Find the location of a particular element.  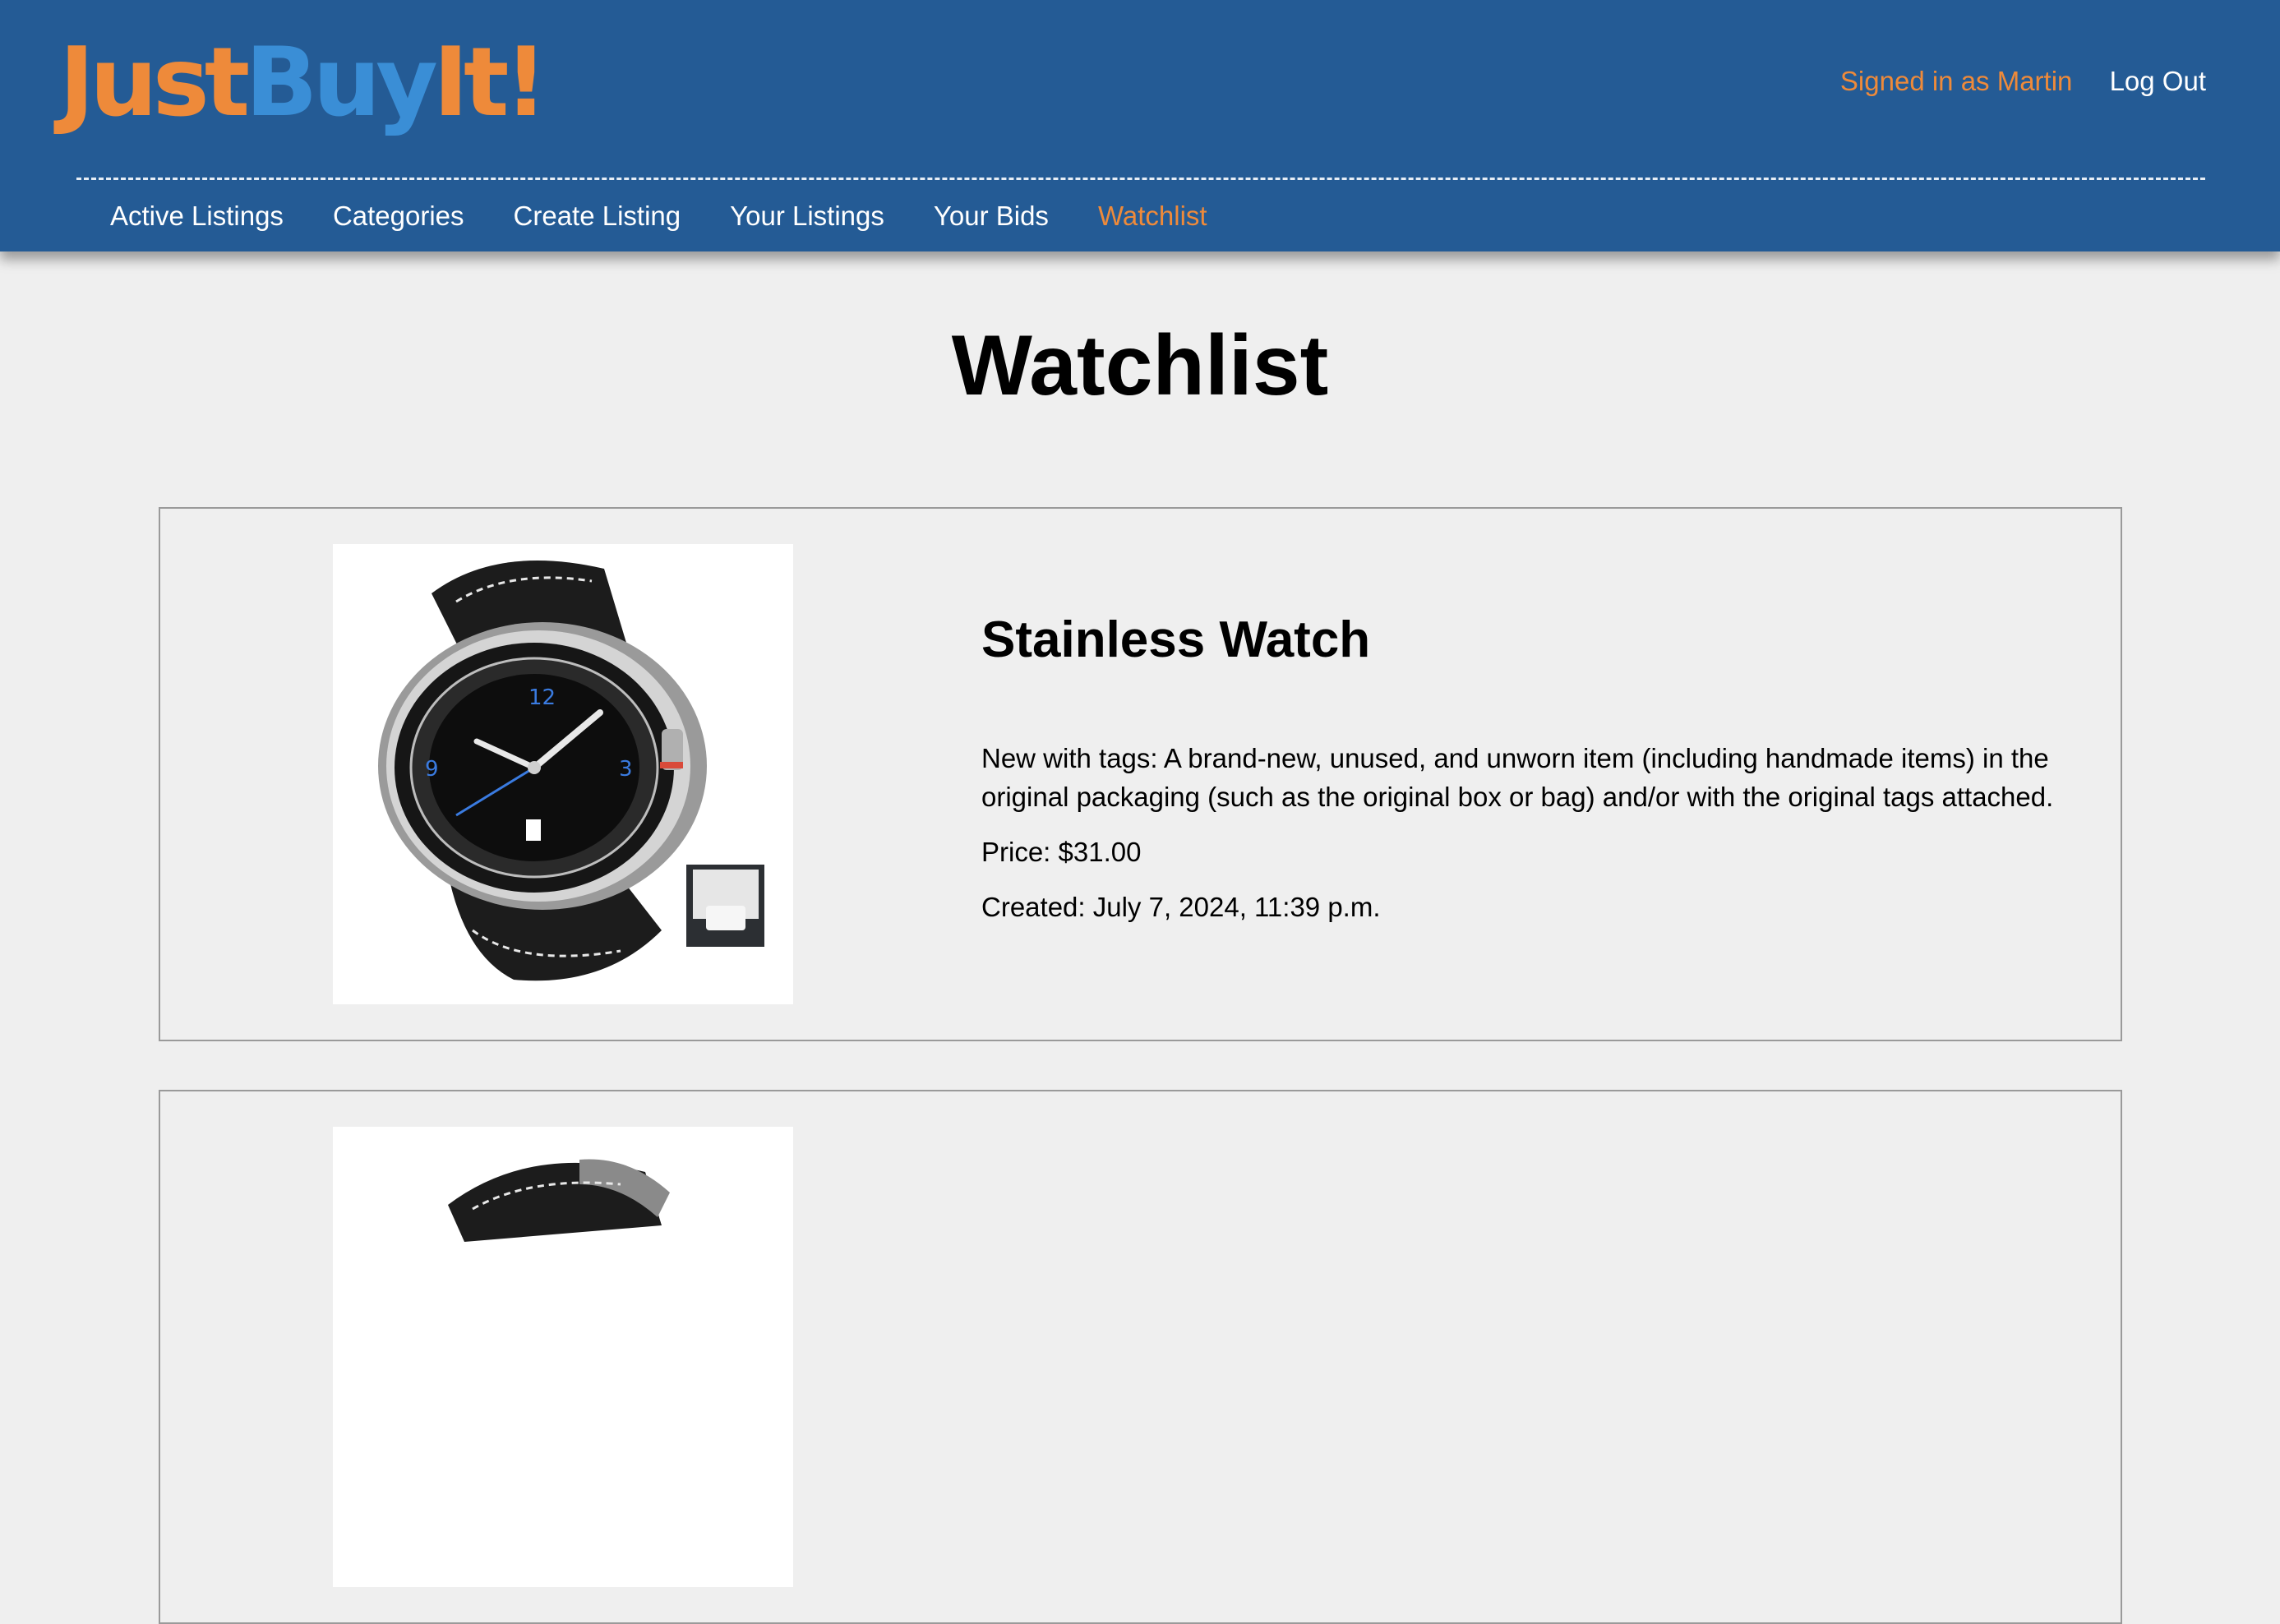

watch-icon: 12 9 3 is located at coordinates (571, 771).